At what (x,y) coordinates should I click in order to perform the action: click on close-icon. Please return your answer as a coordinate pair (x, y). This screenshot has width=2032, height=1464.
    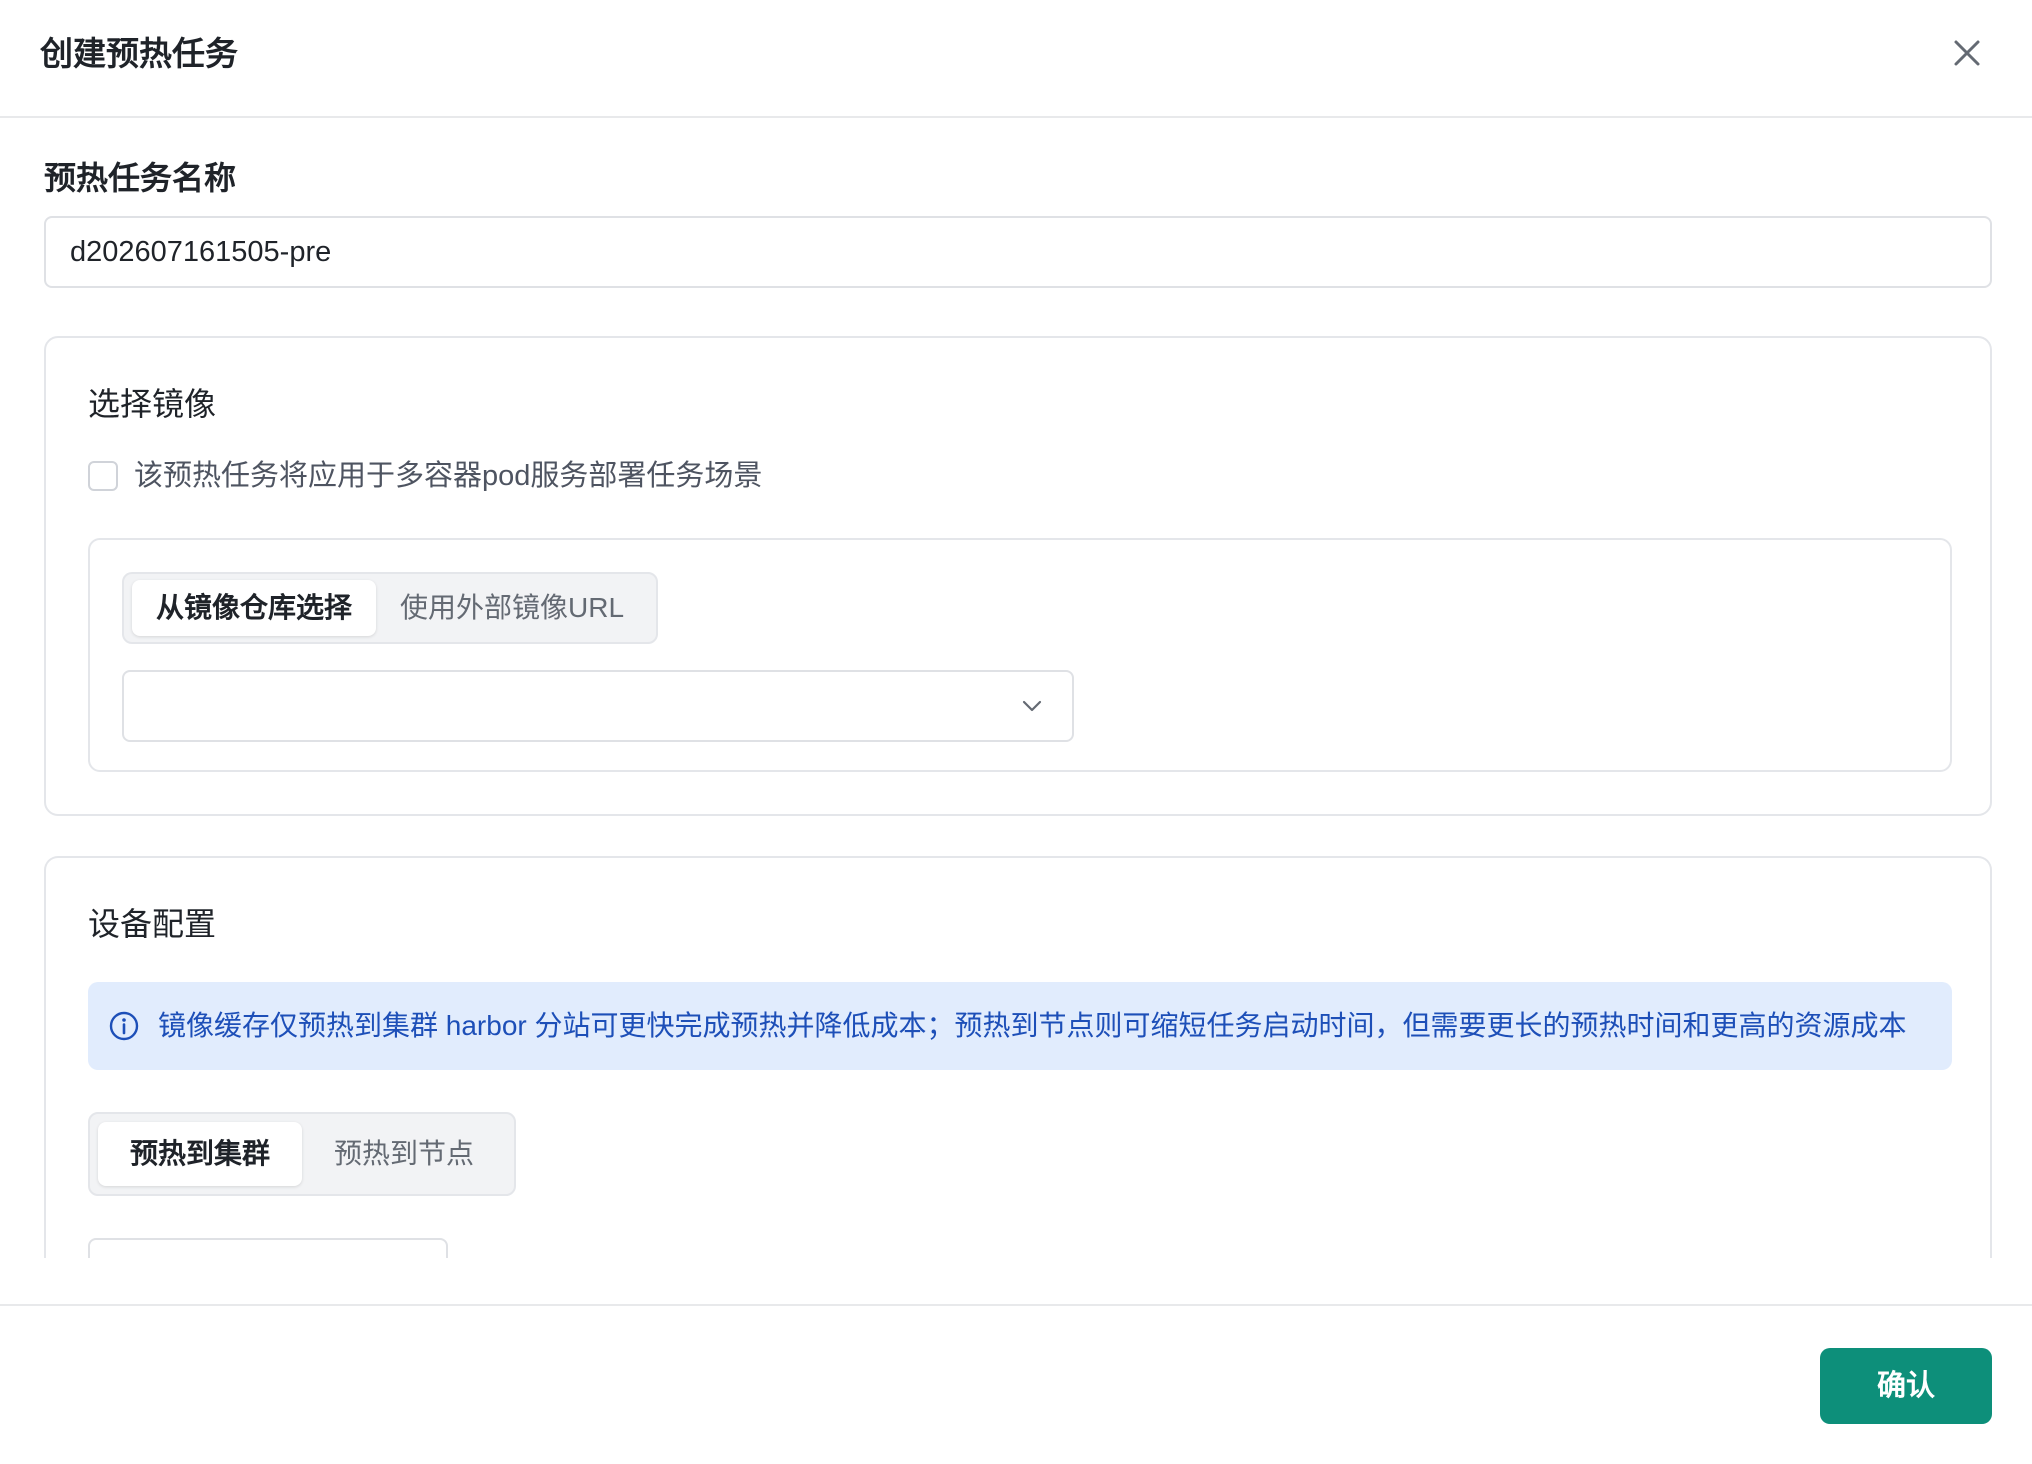
    Looking at the image, I should click on (1967, 53).